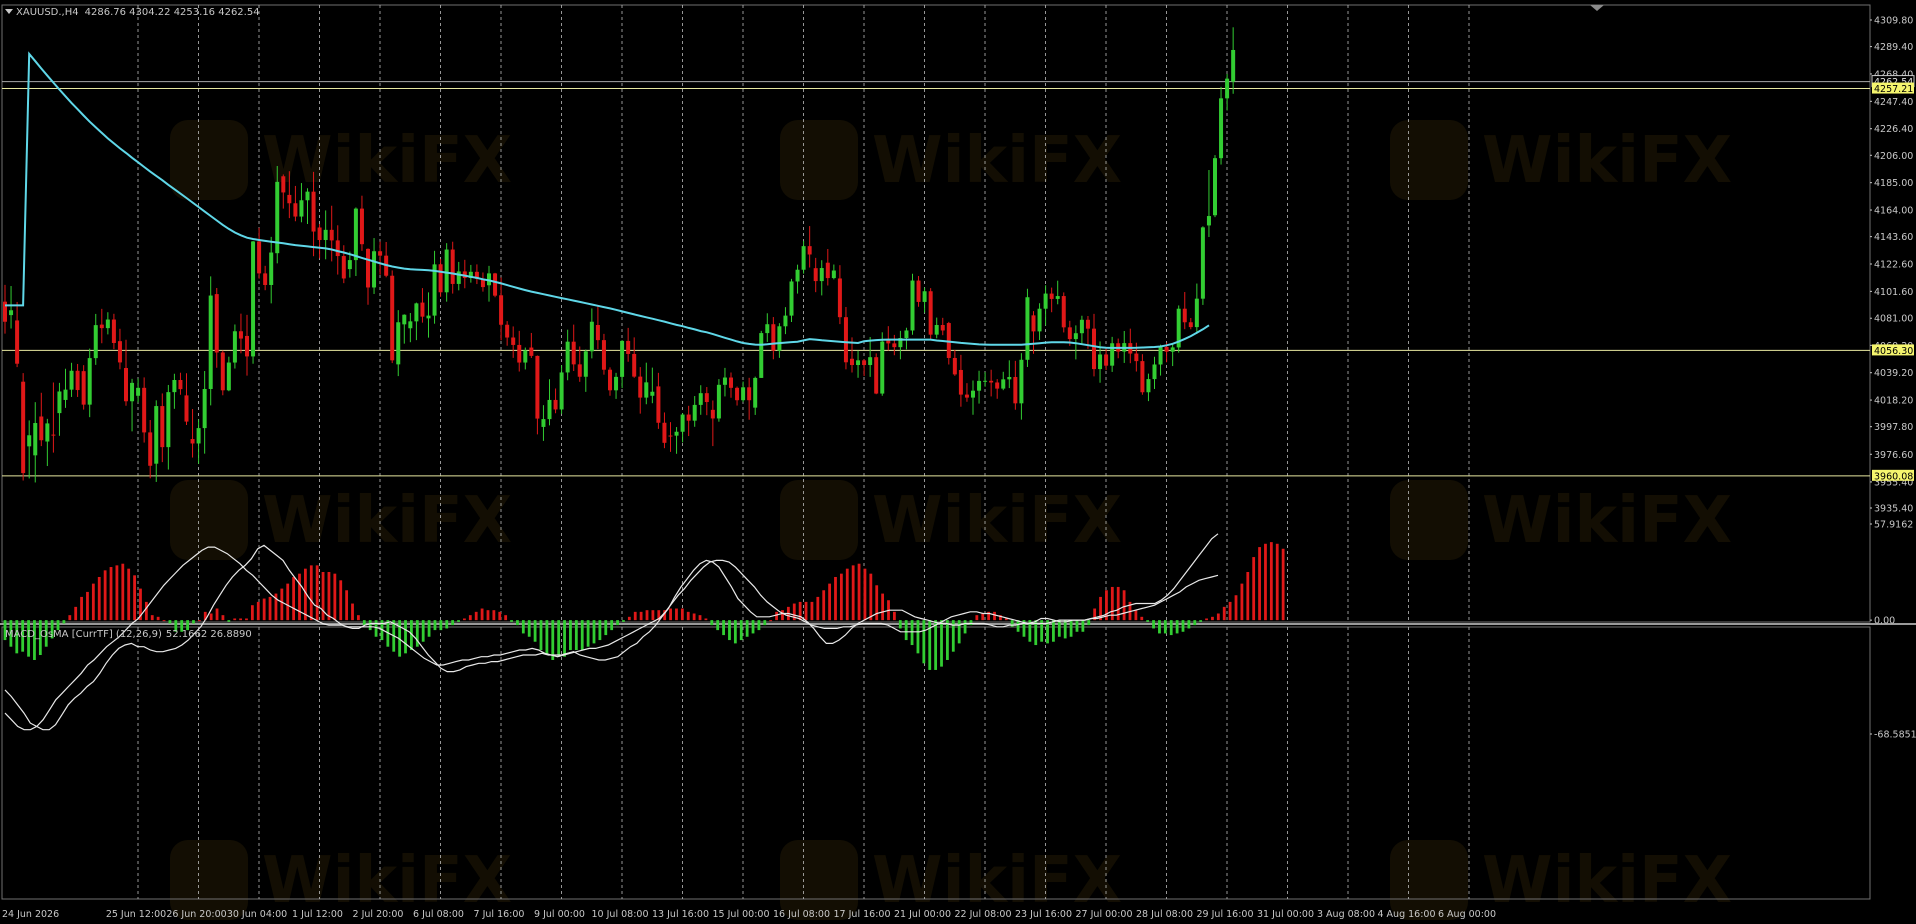  Describe the element at coordinates (1895, 735) in the screenshot. I see `macd-tick-label: -68.5851` at that location.